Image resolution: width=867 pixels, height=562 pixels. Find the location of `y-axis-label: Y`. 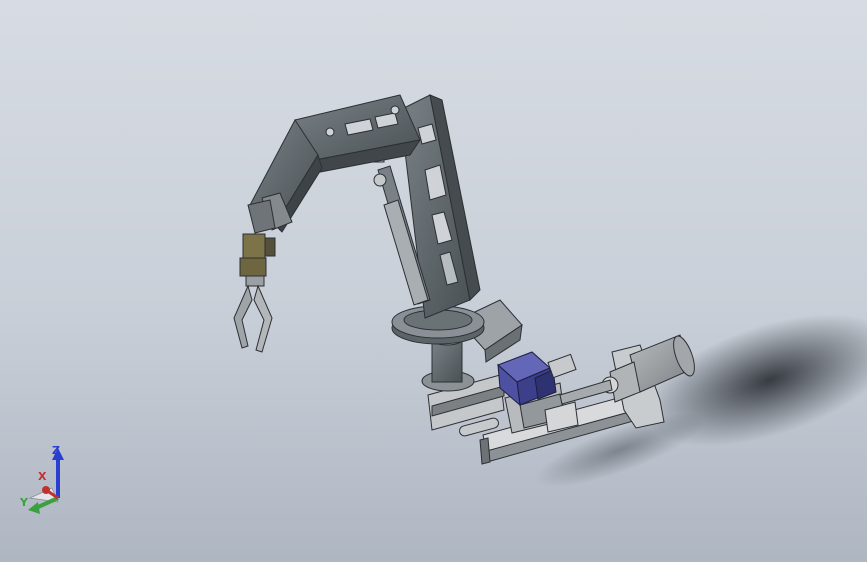

y-axis-label: Y is located at coordinates (24, 502).